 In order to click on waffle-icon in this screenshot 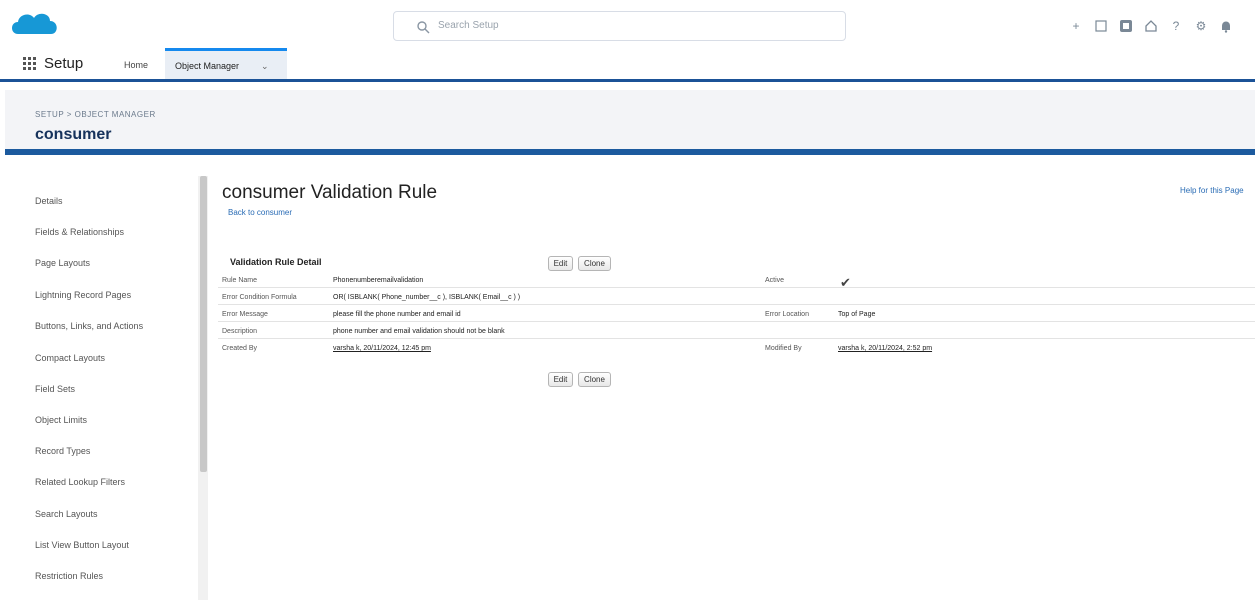, I will do `click(1126, 26)`.